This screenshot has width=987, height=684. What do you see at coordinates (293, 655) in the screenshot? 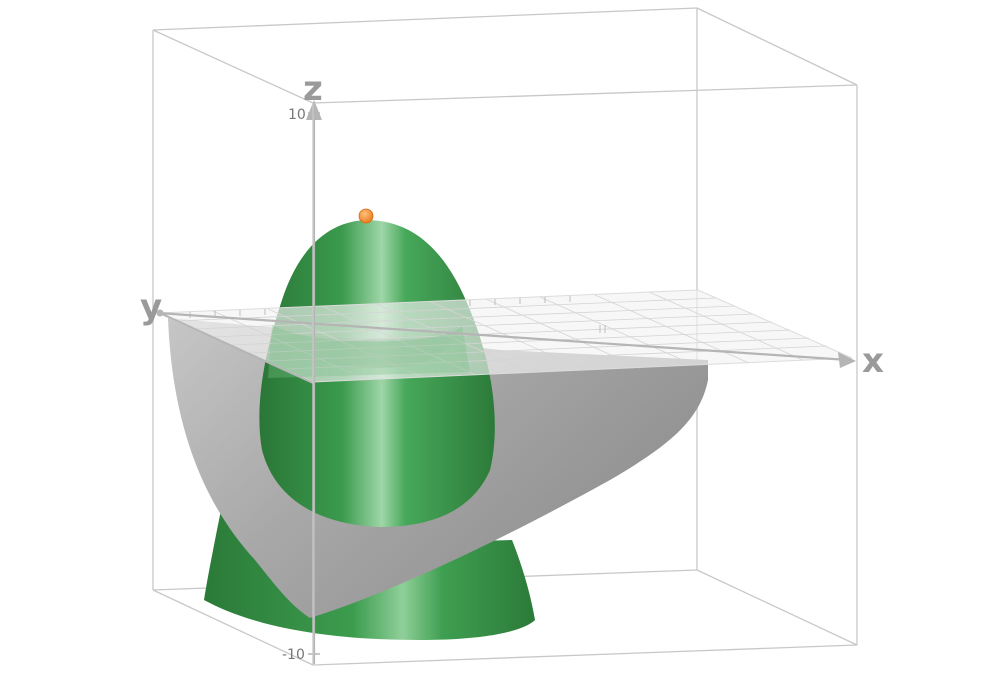
I see `z-axis-min-tick-label: -10` at bounding box center [293, 655].